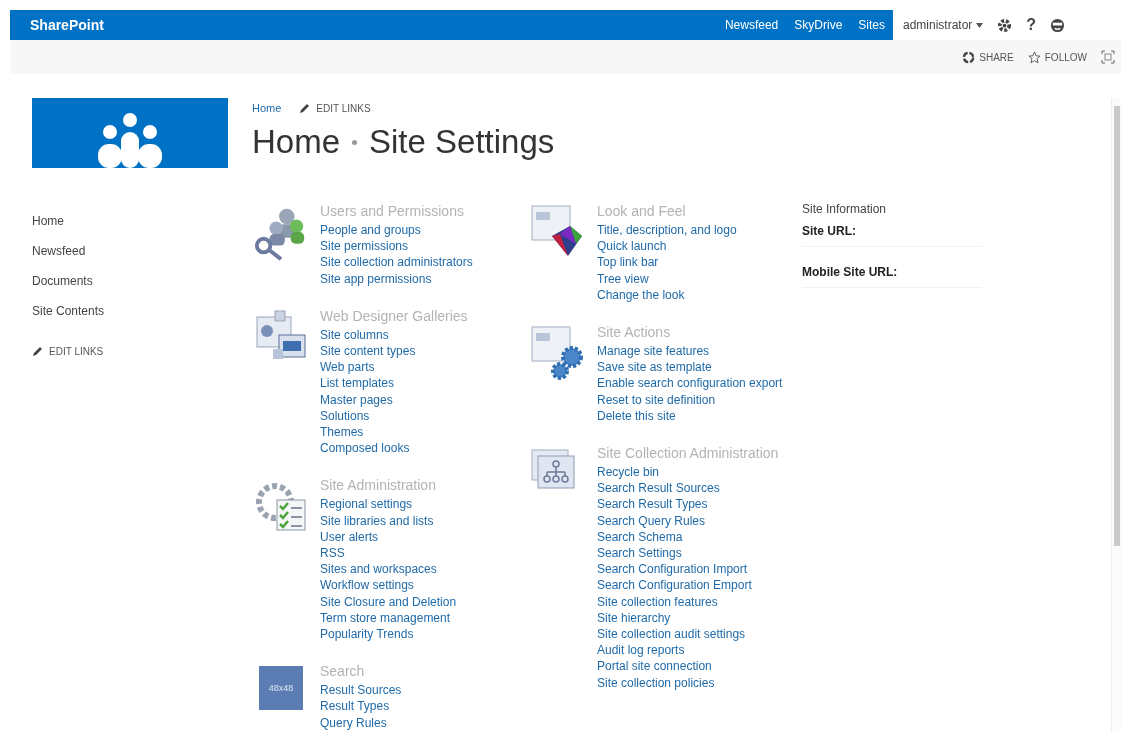 This screenshot has height=738, width=1121. What do you see at coordinates (691, 294) in the screenshot?
I see `settings-link: Change the look` at bounding box center [691, 294].